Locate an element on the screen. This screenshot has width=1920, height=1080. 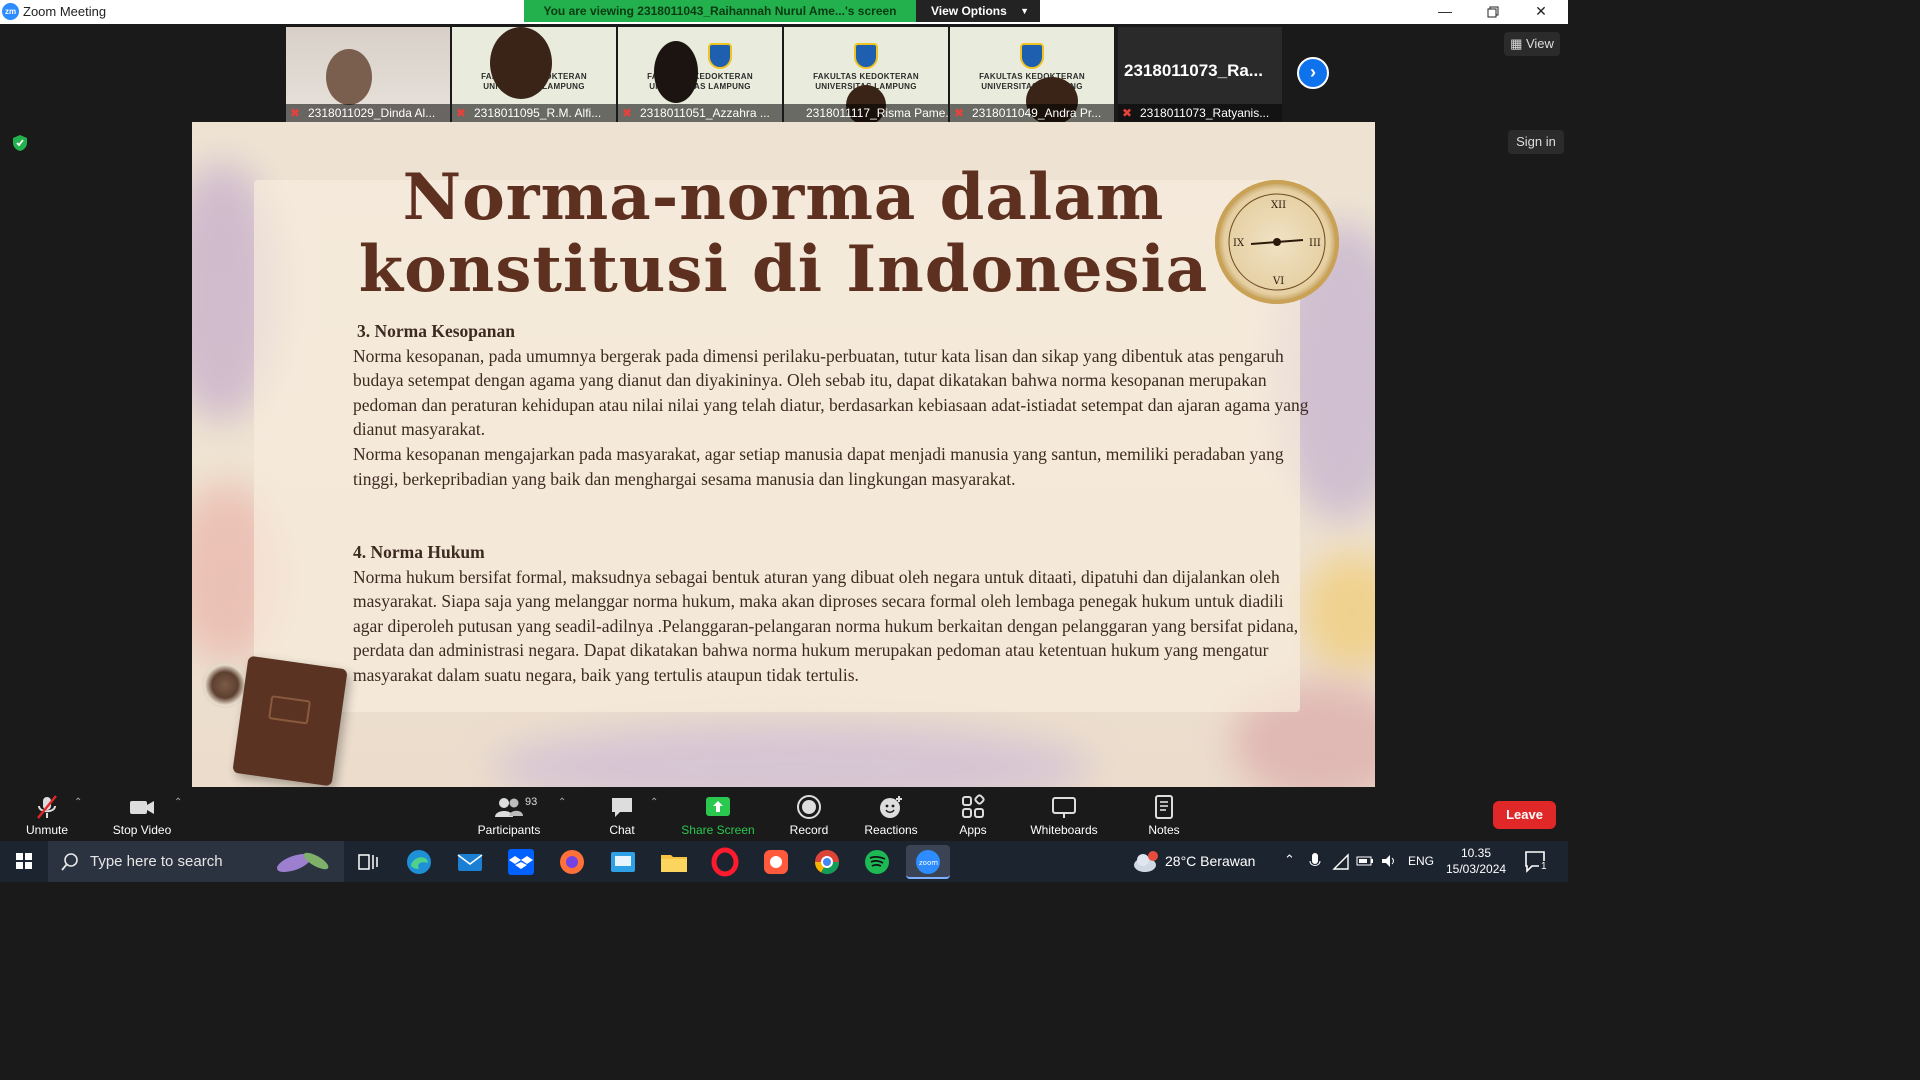
show-hidden-icons-chevron-icon: ⌃ is located at coordinates (1289, 860).